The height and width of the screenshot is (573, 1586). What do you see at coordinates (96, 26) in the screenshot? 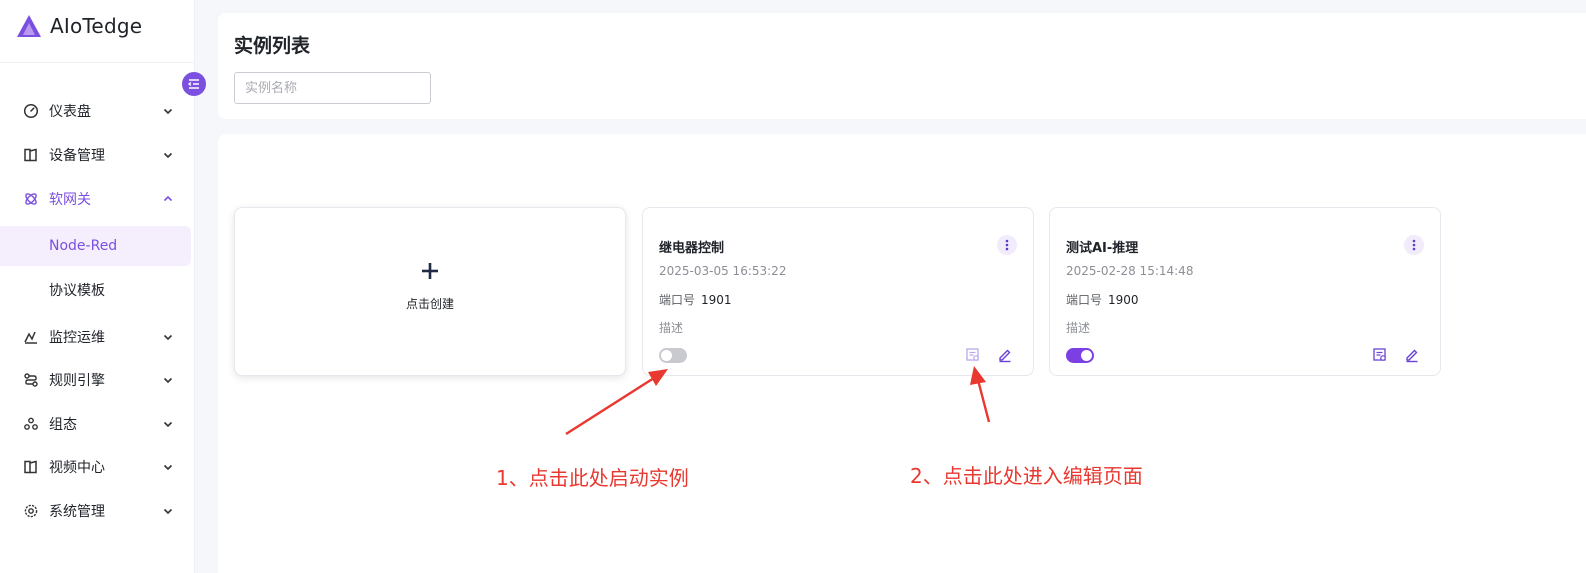
I see `app-name: AIoTedge` at bounding box center [96, 26].